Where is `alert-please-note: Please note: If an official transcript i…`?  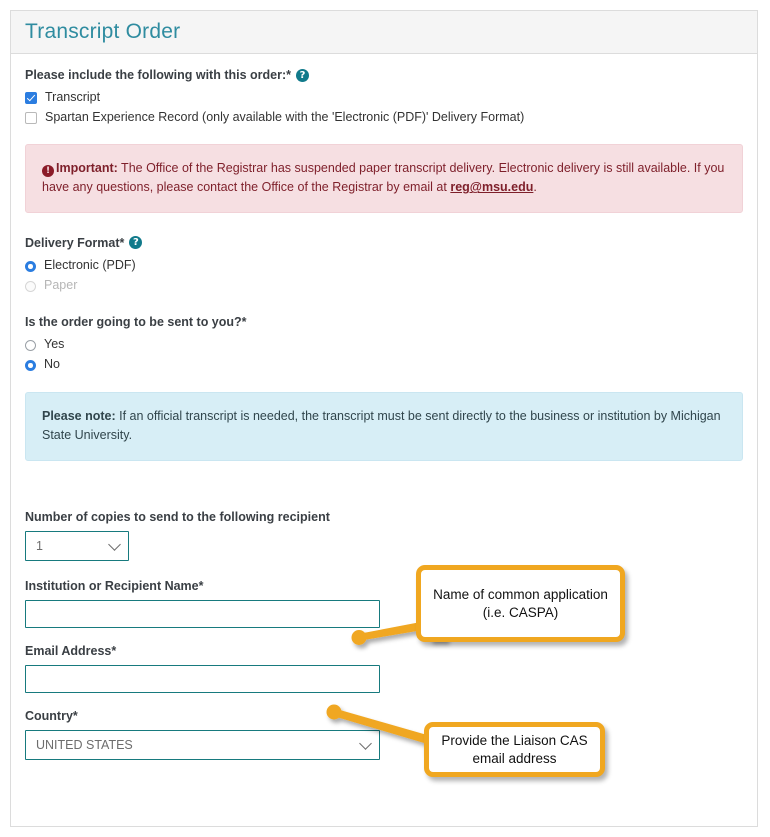 alert-please-note: Please note: If an official transcript i… is located at coordinates (384, 426).